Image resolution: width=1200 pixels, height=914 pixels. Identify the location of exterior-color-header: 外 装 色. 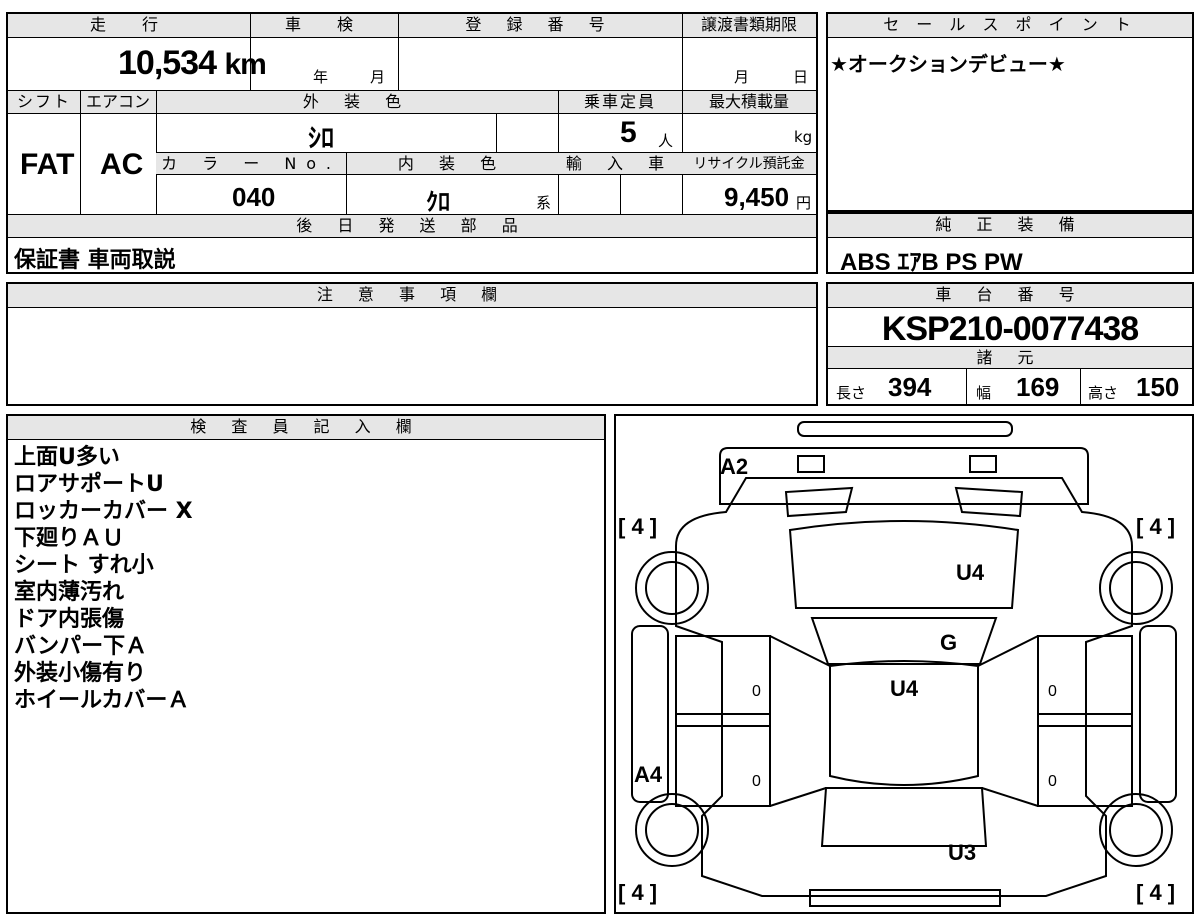
(357, 102).